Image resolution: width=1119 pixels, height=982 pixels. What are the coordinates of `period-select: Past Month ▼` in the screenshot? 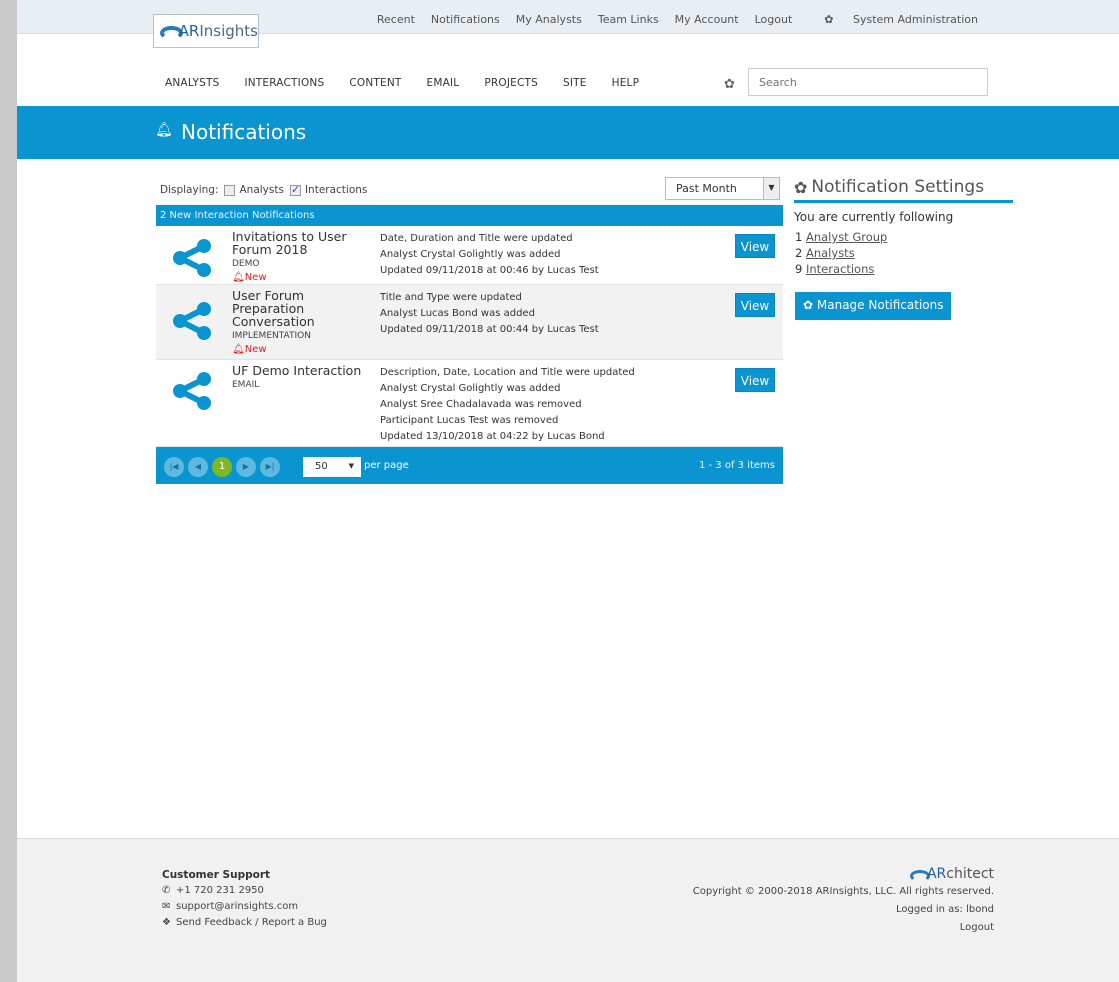 It's located at (722, 188).